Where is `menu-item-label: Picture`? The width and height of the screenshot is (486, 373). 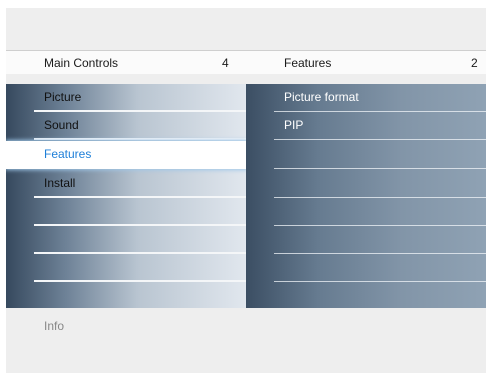 menu-item-label: Picture is located at coordinates (63, 97).